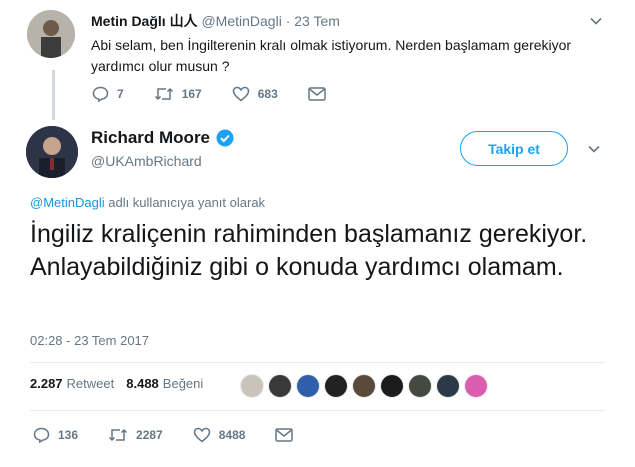 This screenshot has height=467, width=635. What do you see at coordinates (514, 148) in the screenshot?
I see `follow-button: Takip et` at bounding box center [514, 148].